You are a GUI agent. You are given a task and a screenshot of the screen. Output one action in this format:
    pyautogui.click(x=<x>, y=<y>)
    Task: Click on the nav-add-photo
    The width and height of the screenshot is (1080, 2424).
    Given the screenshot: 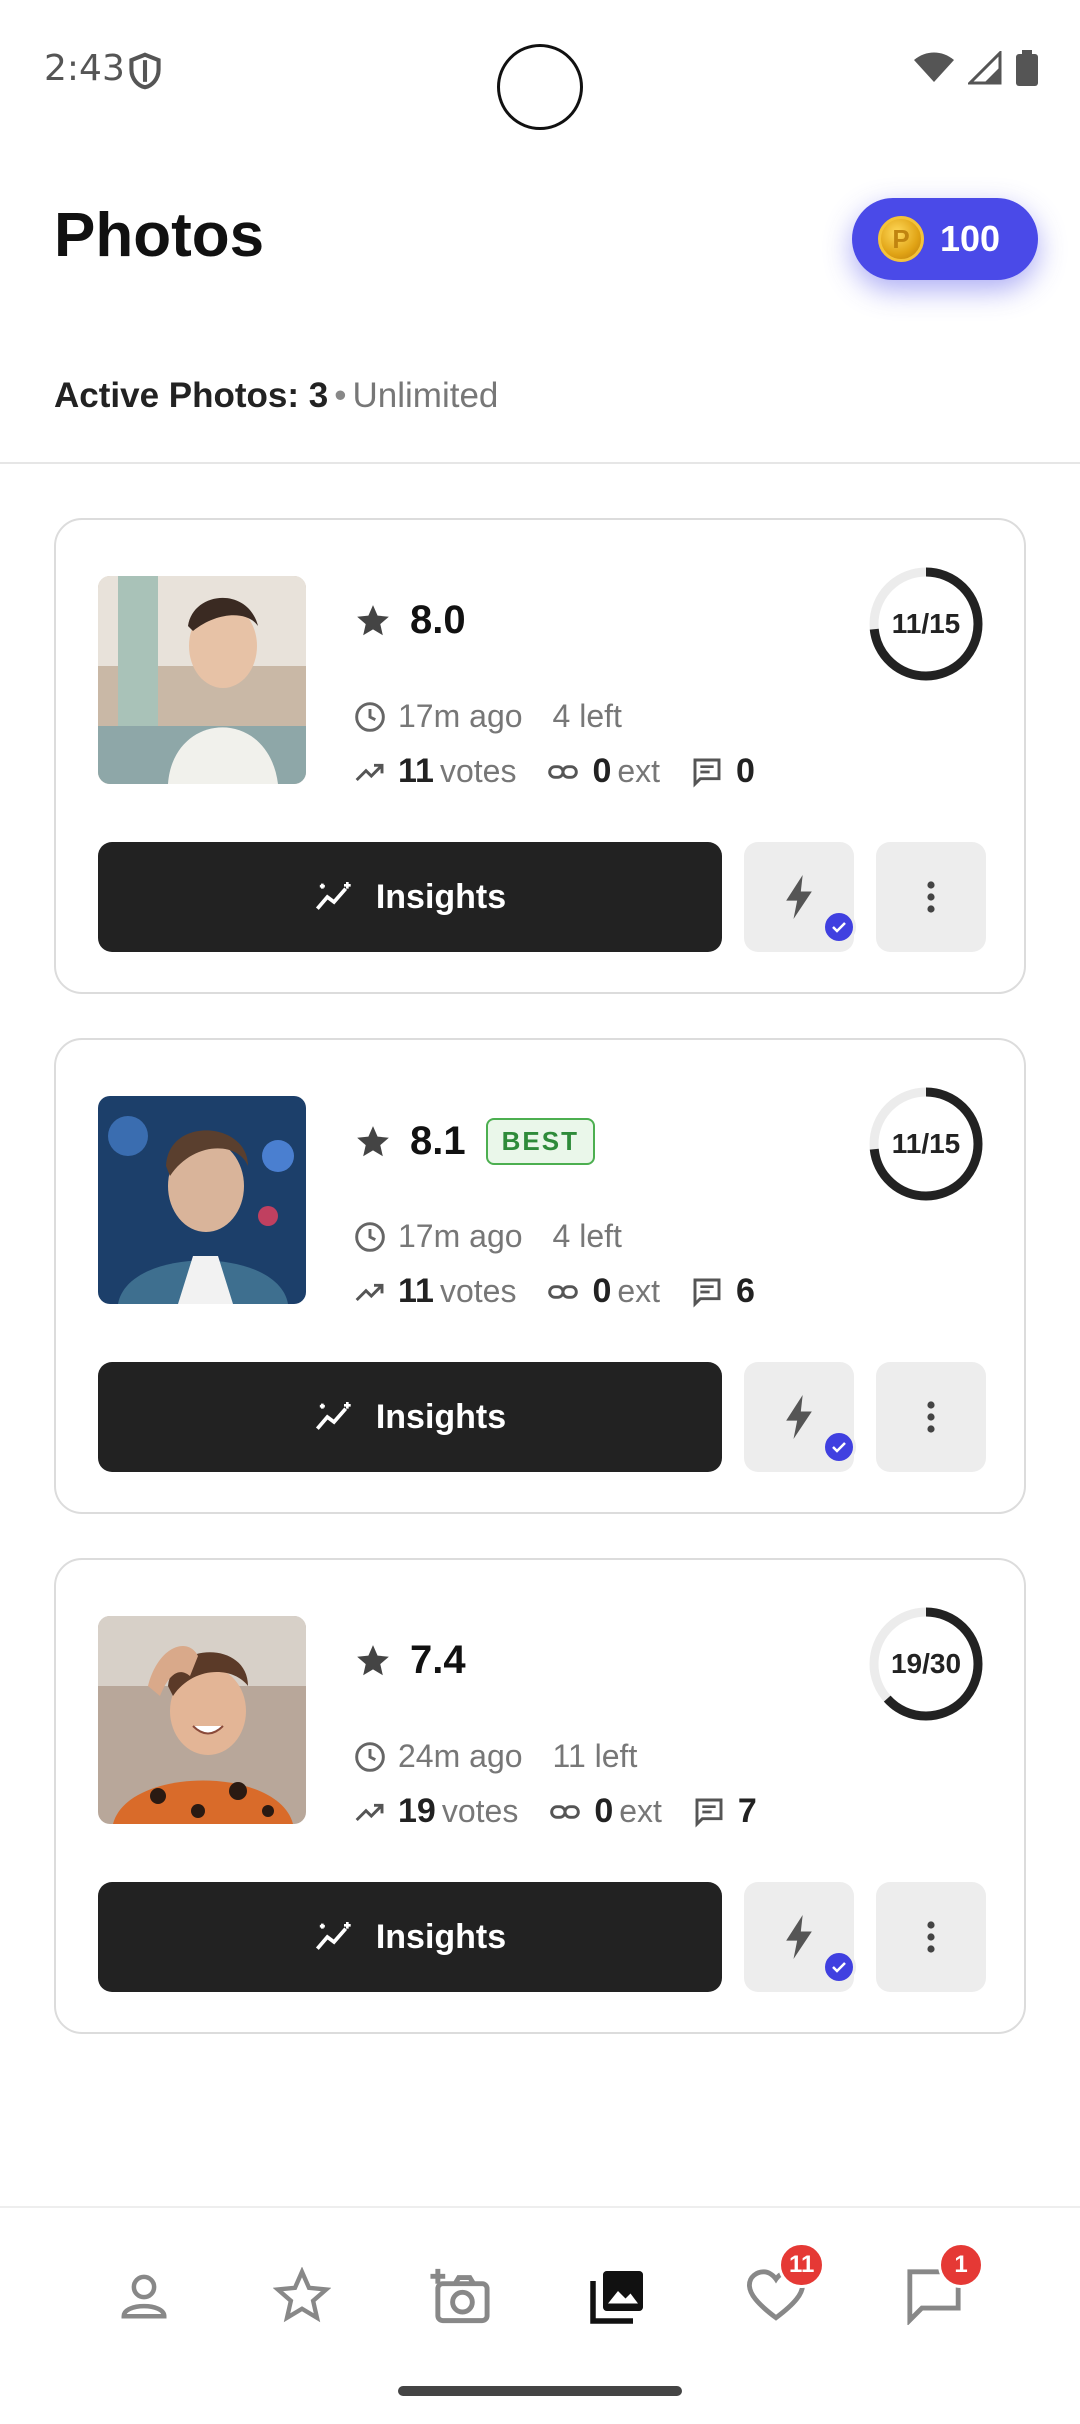 What is the action you would take?
    pyautogui.click(x=460, y=2296)
    